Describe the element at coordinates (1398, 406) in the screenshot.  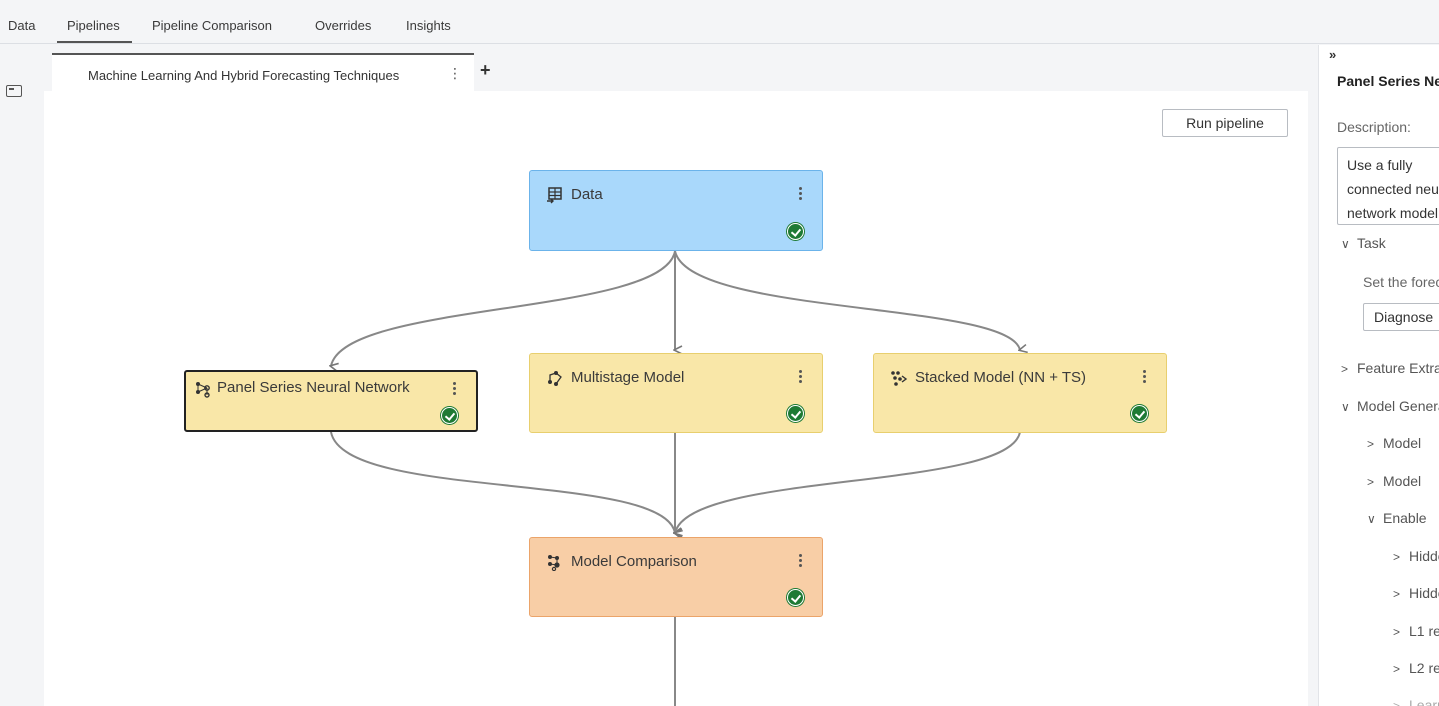
I see `section-label: Model Generation` at that location.